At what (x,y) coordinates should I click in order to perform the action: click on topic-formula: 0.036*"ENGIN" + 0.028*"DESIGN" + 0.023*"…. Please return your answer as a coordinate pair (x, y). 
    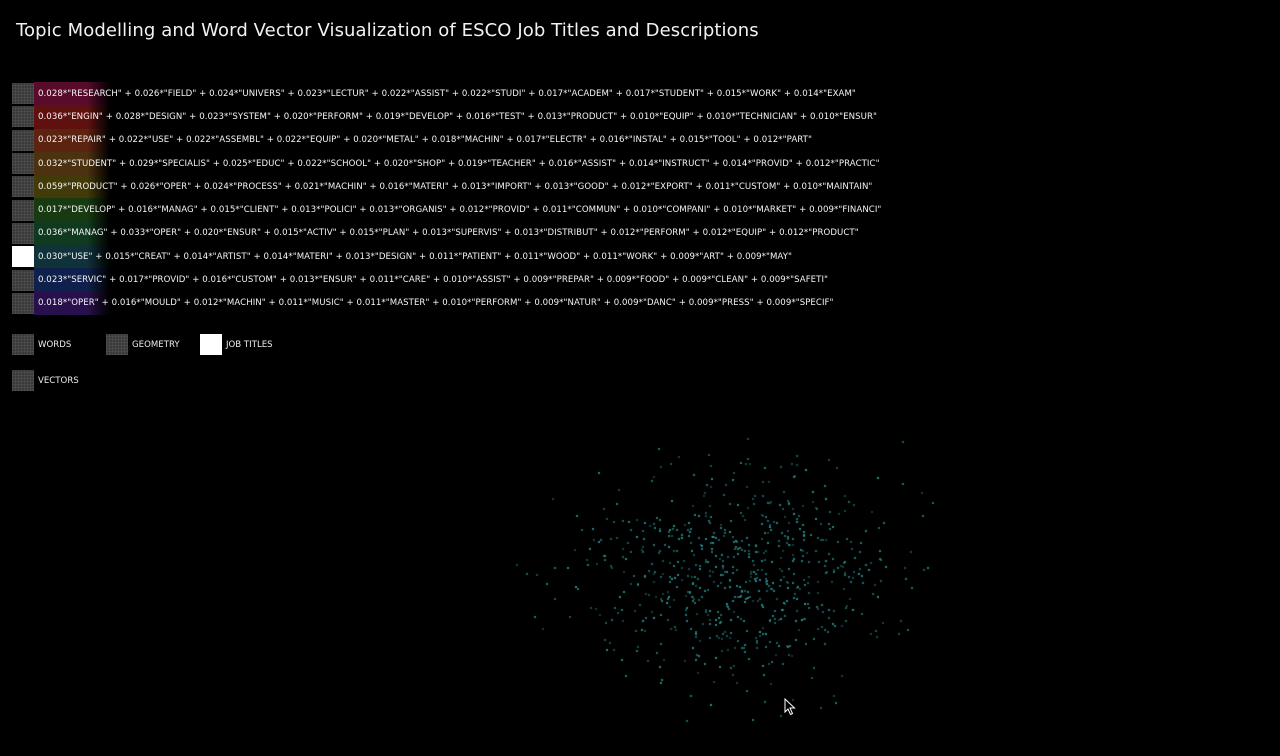
    Looking at the image, I should click on (457, 116).